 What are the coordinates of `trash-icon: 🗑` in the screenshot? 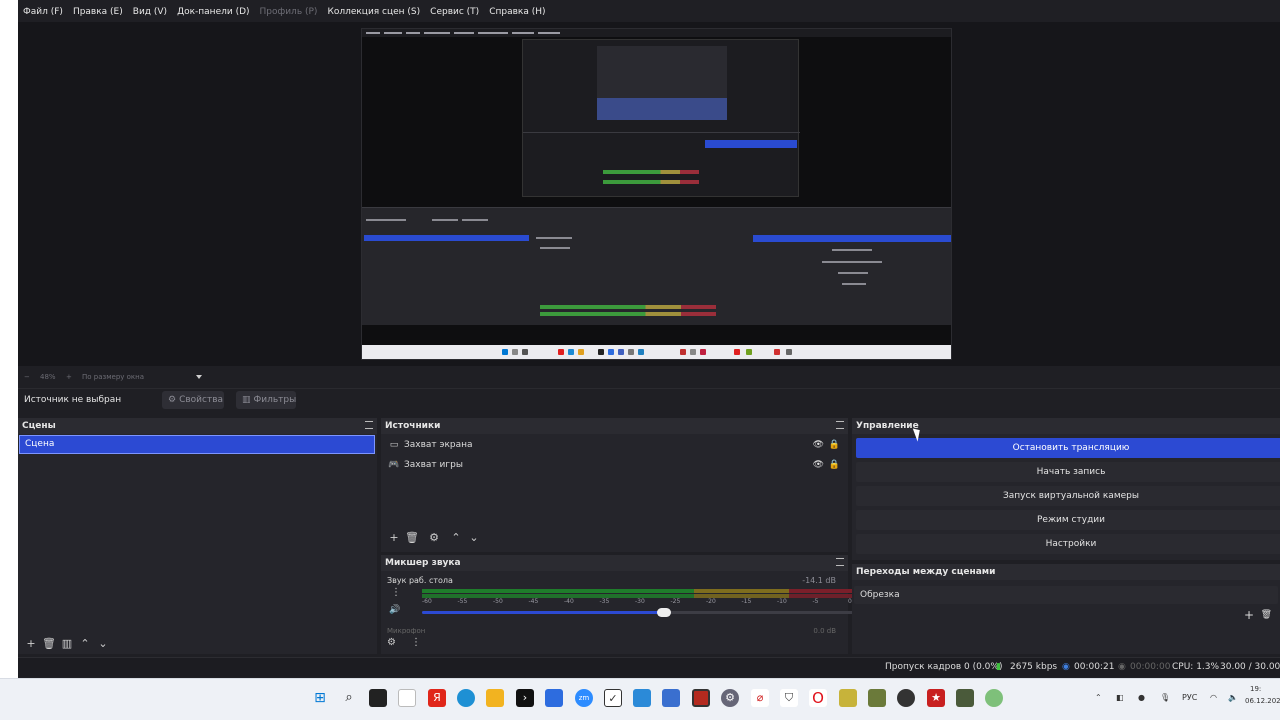 It's located at (1266, 615).